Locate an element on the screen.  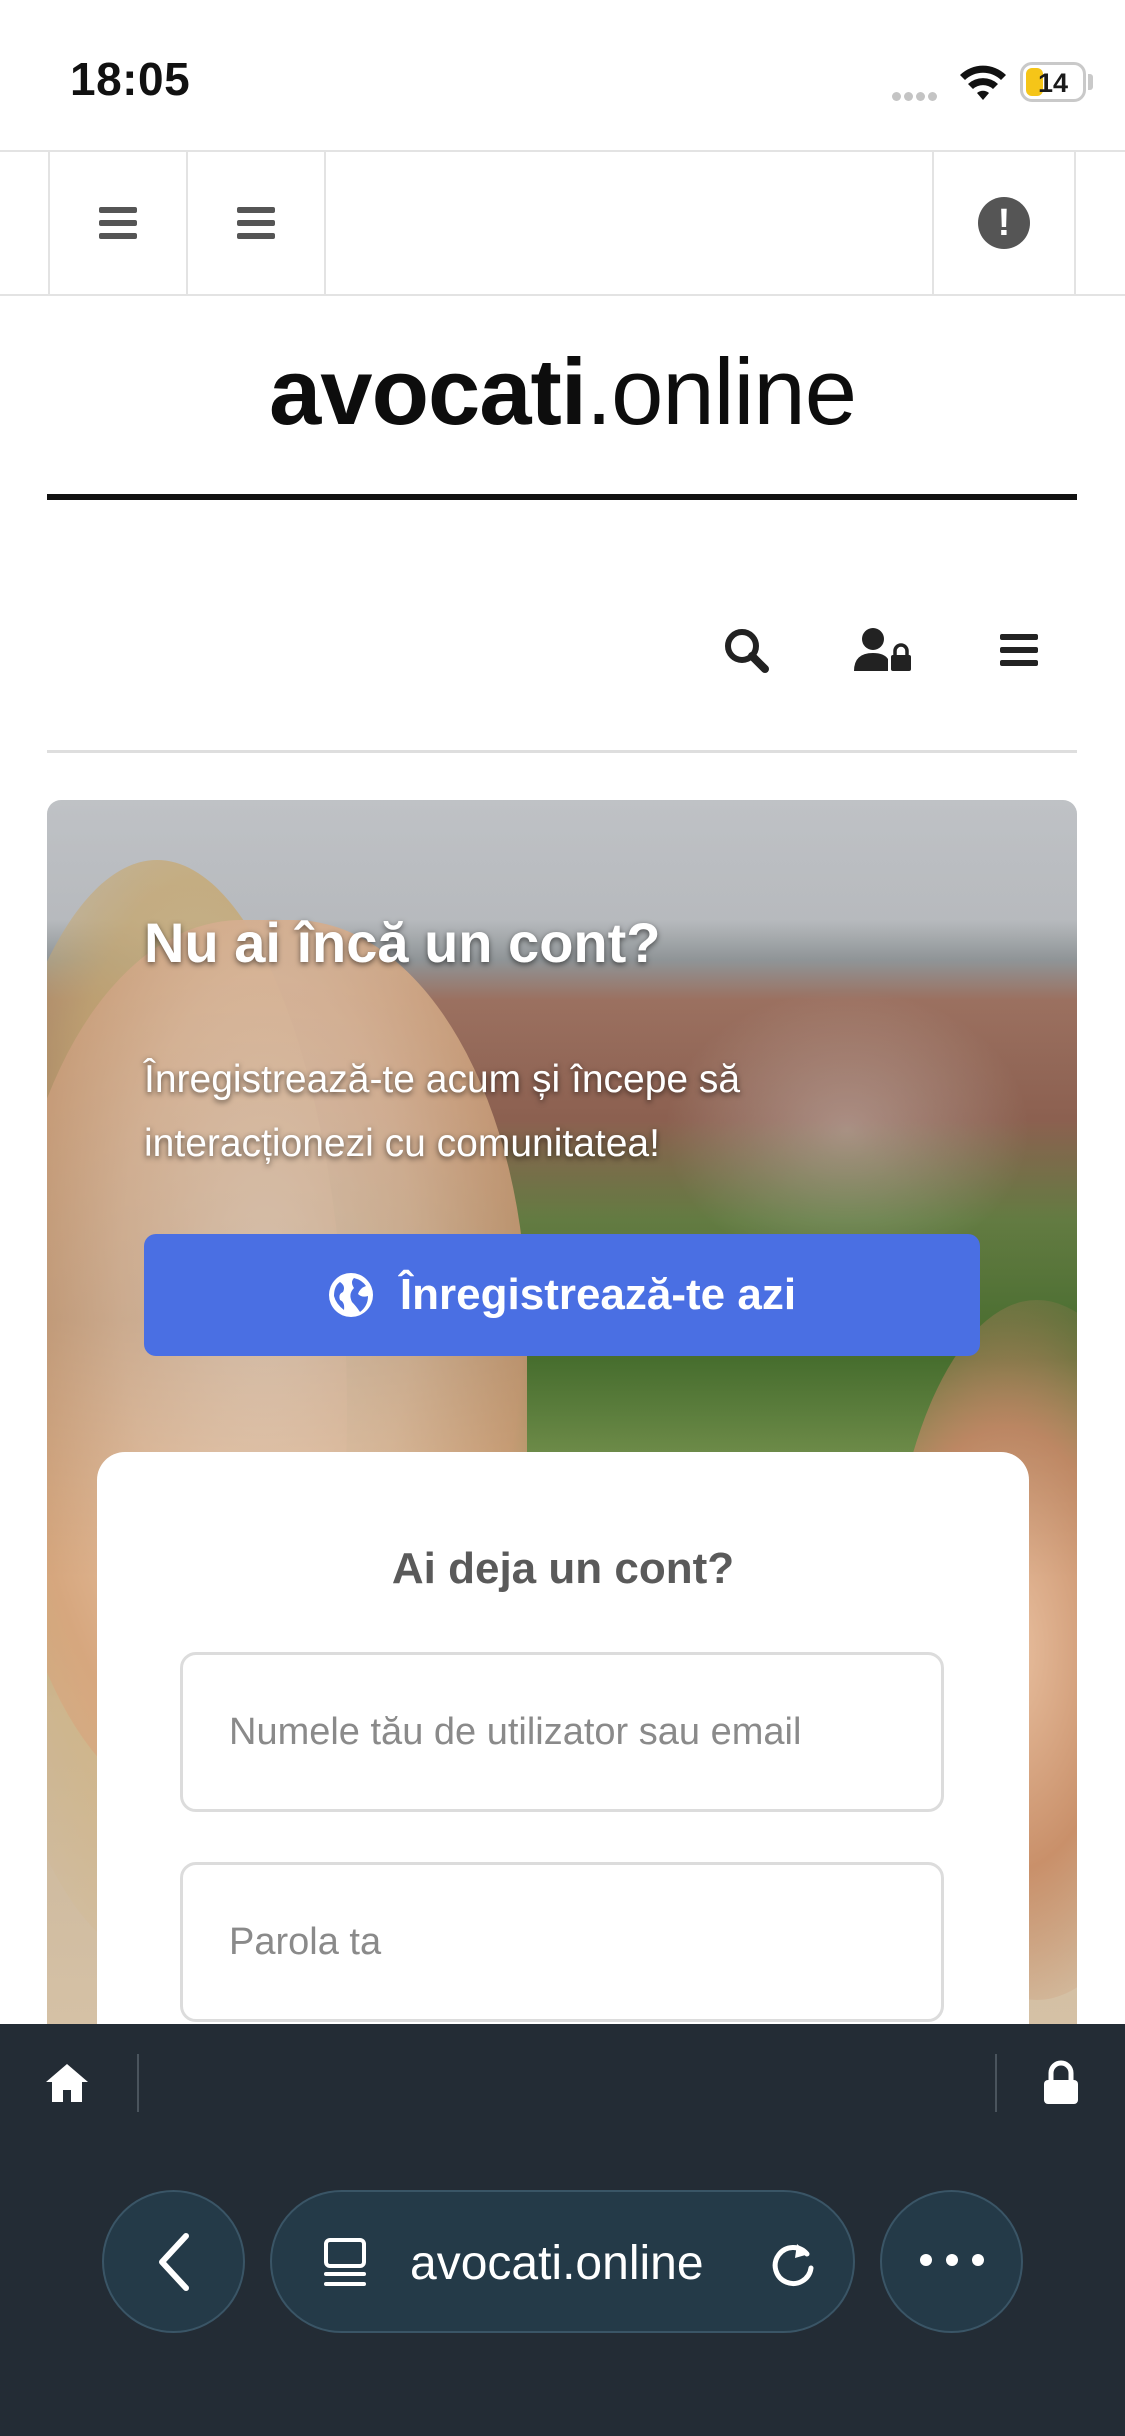
cellular-signal-icon is located at coordinates (919, 94).